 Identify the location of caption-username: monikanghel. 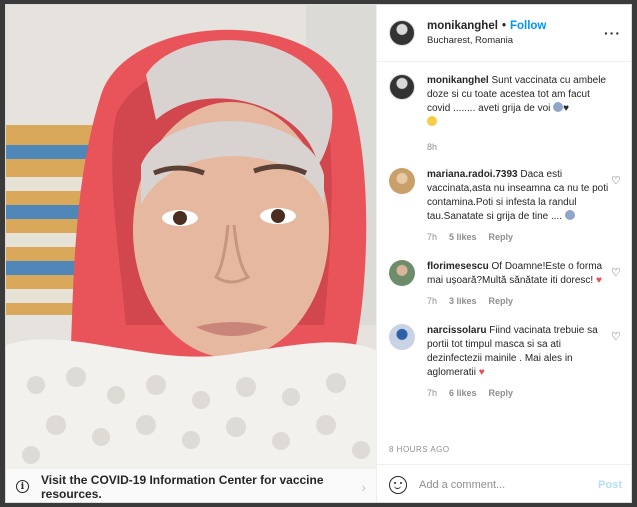
(458, 80).